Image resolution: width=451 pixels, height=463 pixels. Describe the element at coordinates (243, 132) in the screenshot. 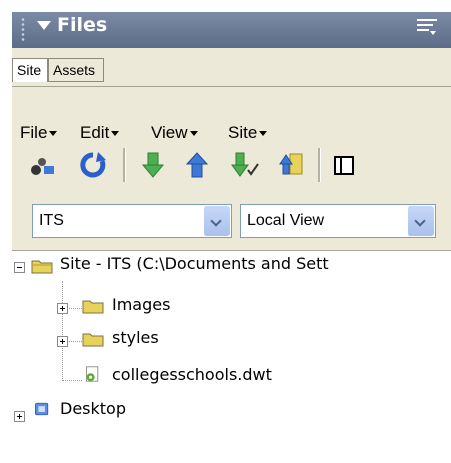

I see `menu-site-label: Site` at that location.